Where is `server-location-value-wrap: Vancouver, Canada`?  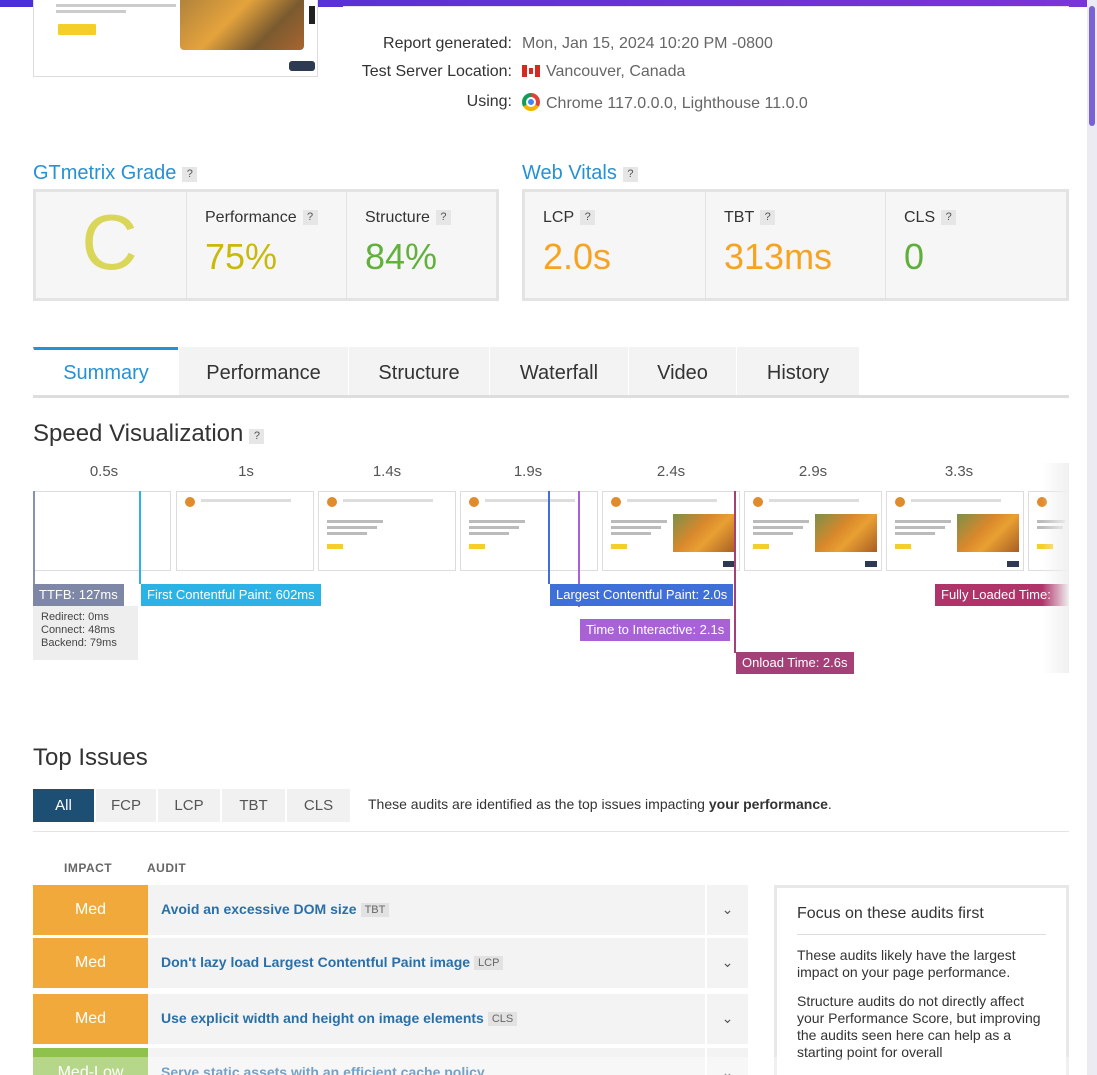 server-location-value-wrap: Vancouver, Canada is located at coordinates (603, 72).